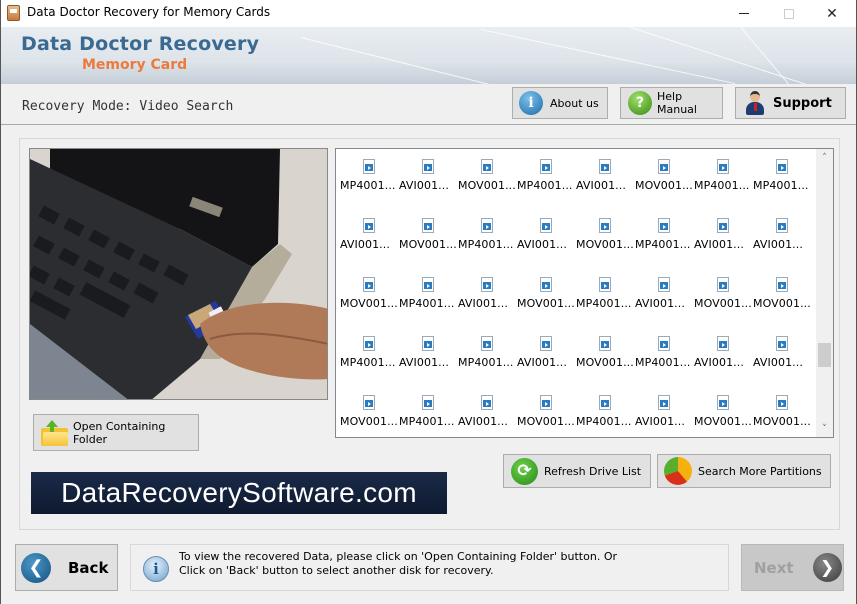 This screenshot has width=857, height=604. Describe the element at coordinates (116, 432) in the screenshot. I see `open-containing-folder-button: Open Containing Folder` at that location.